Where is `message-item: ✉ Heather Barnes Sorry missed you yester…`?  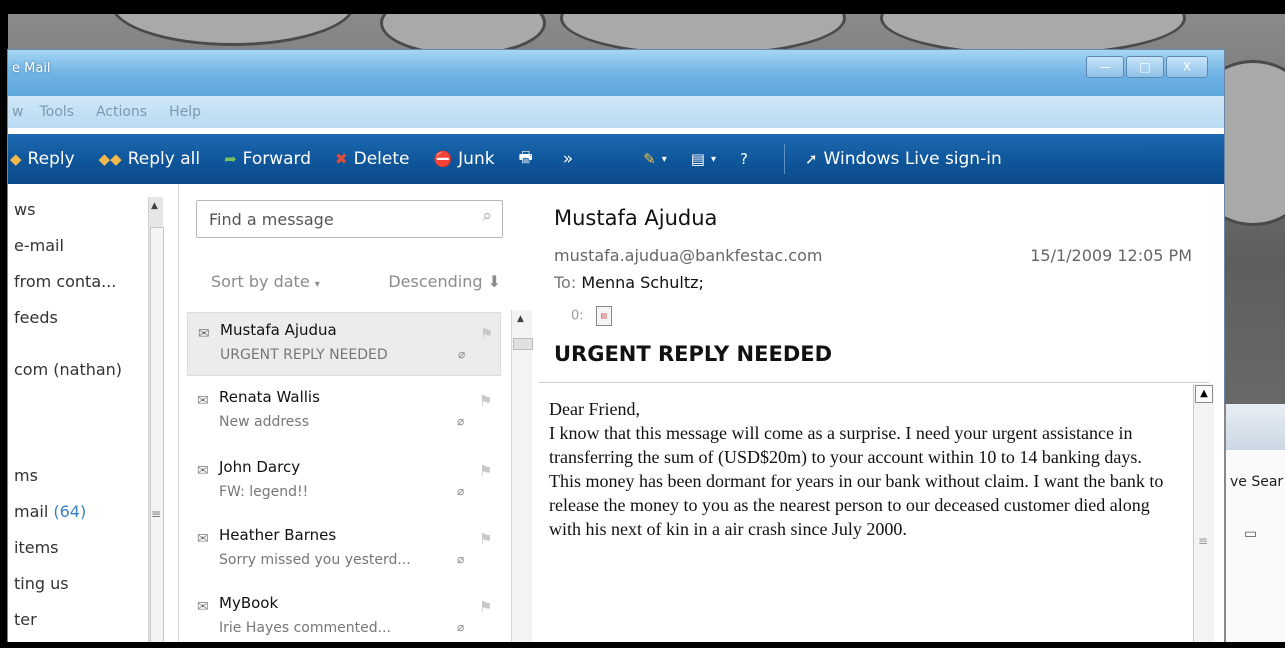
message-item: ✉ Heather Barnes Sorry missed you yester… is located at coordinates (343, 549).